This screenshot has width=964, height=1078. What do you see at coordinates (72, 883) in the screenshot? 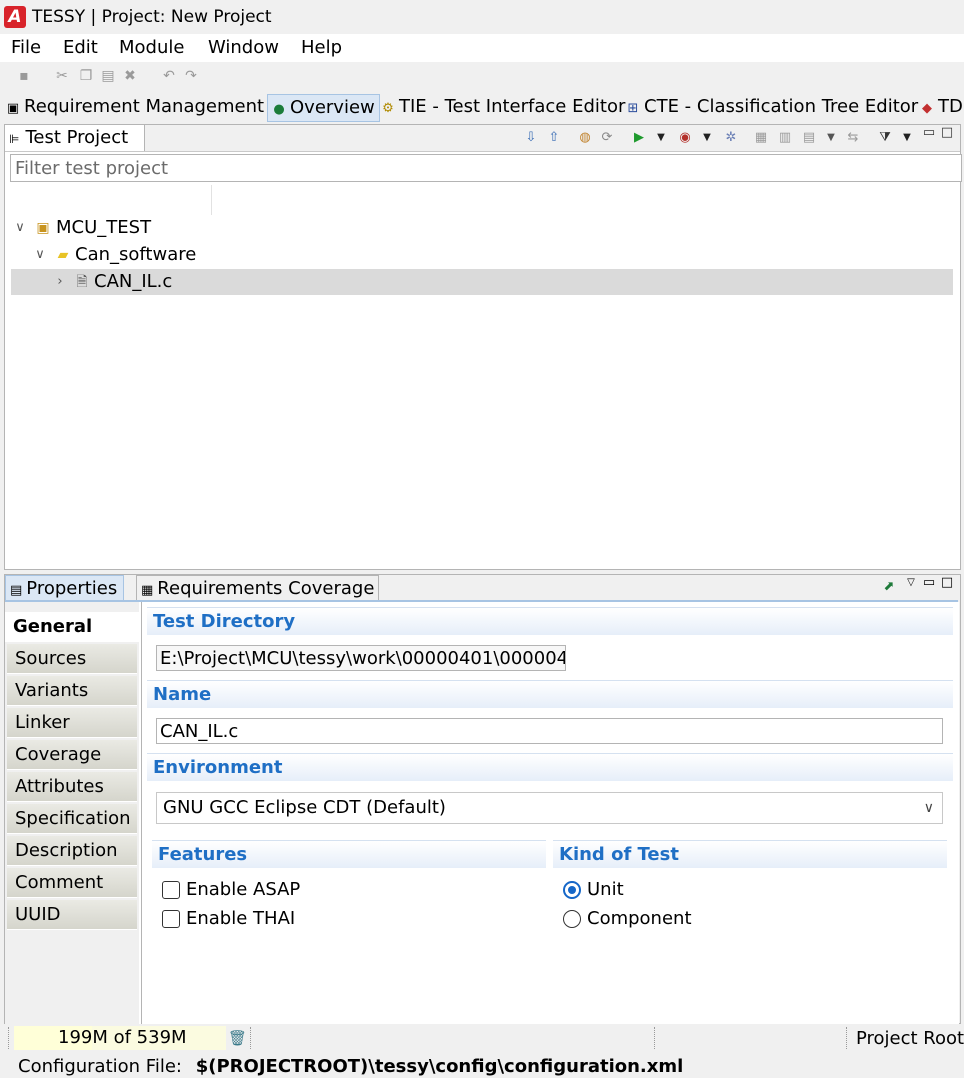
I see `side-tab-comment: Comment` at bounding box center [72, 883].